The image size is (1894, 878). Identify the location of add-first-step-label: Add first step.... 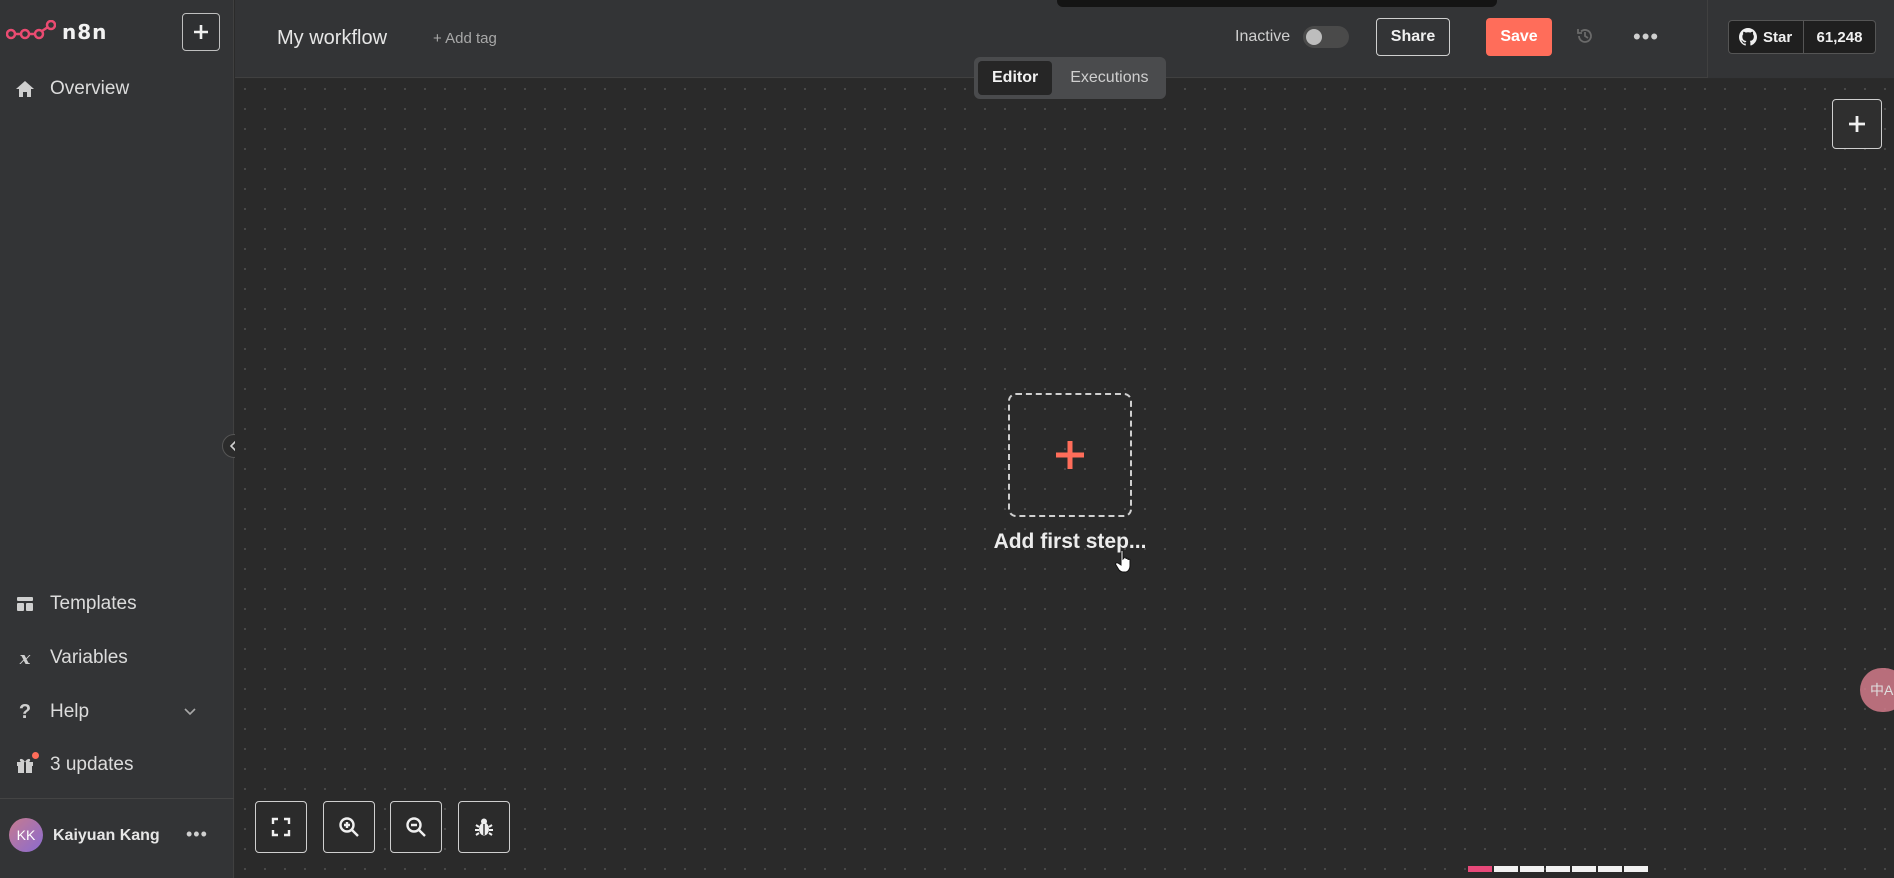
(1070, 542).